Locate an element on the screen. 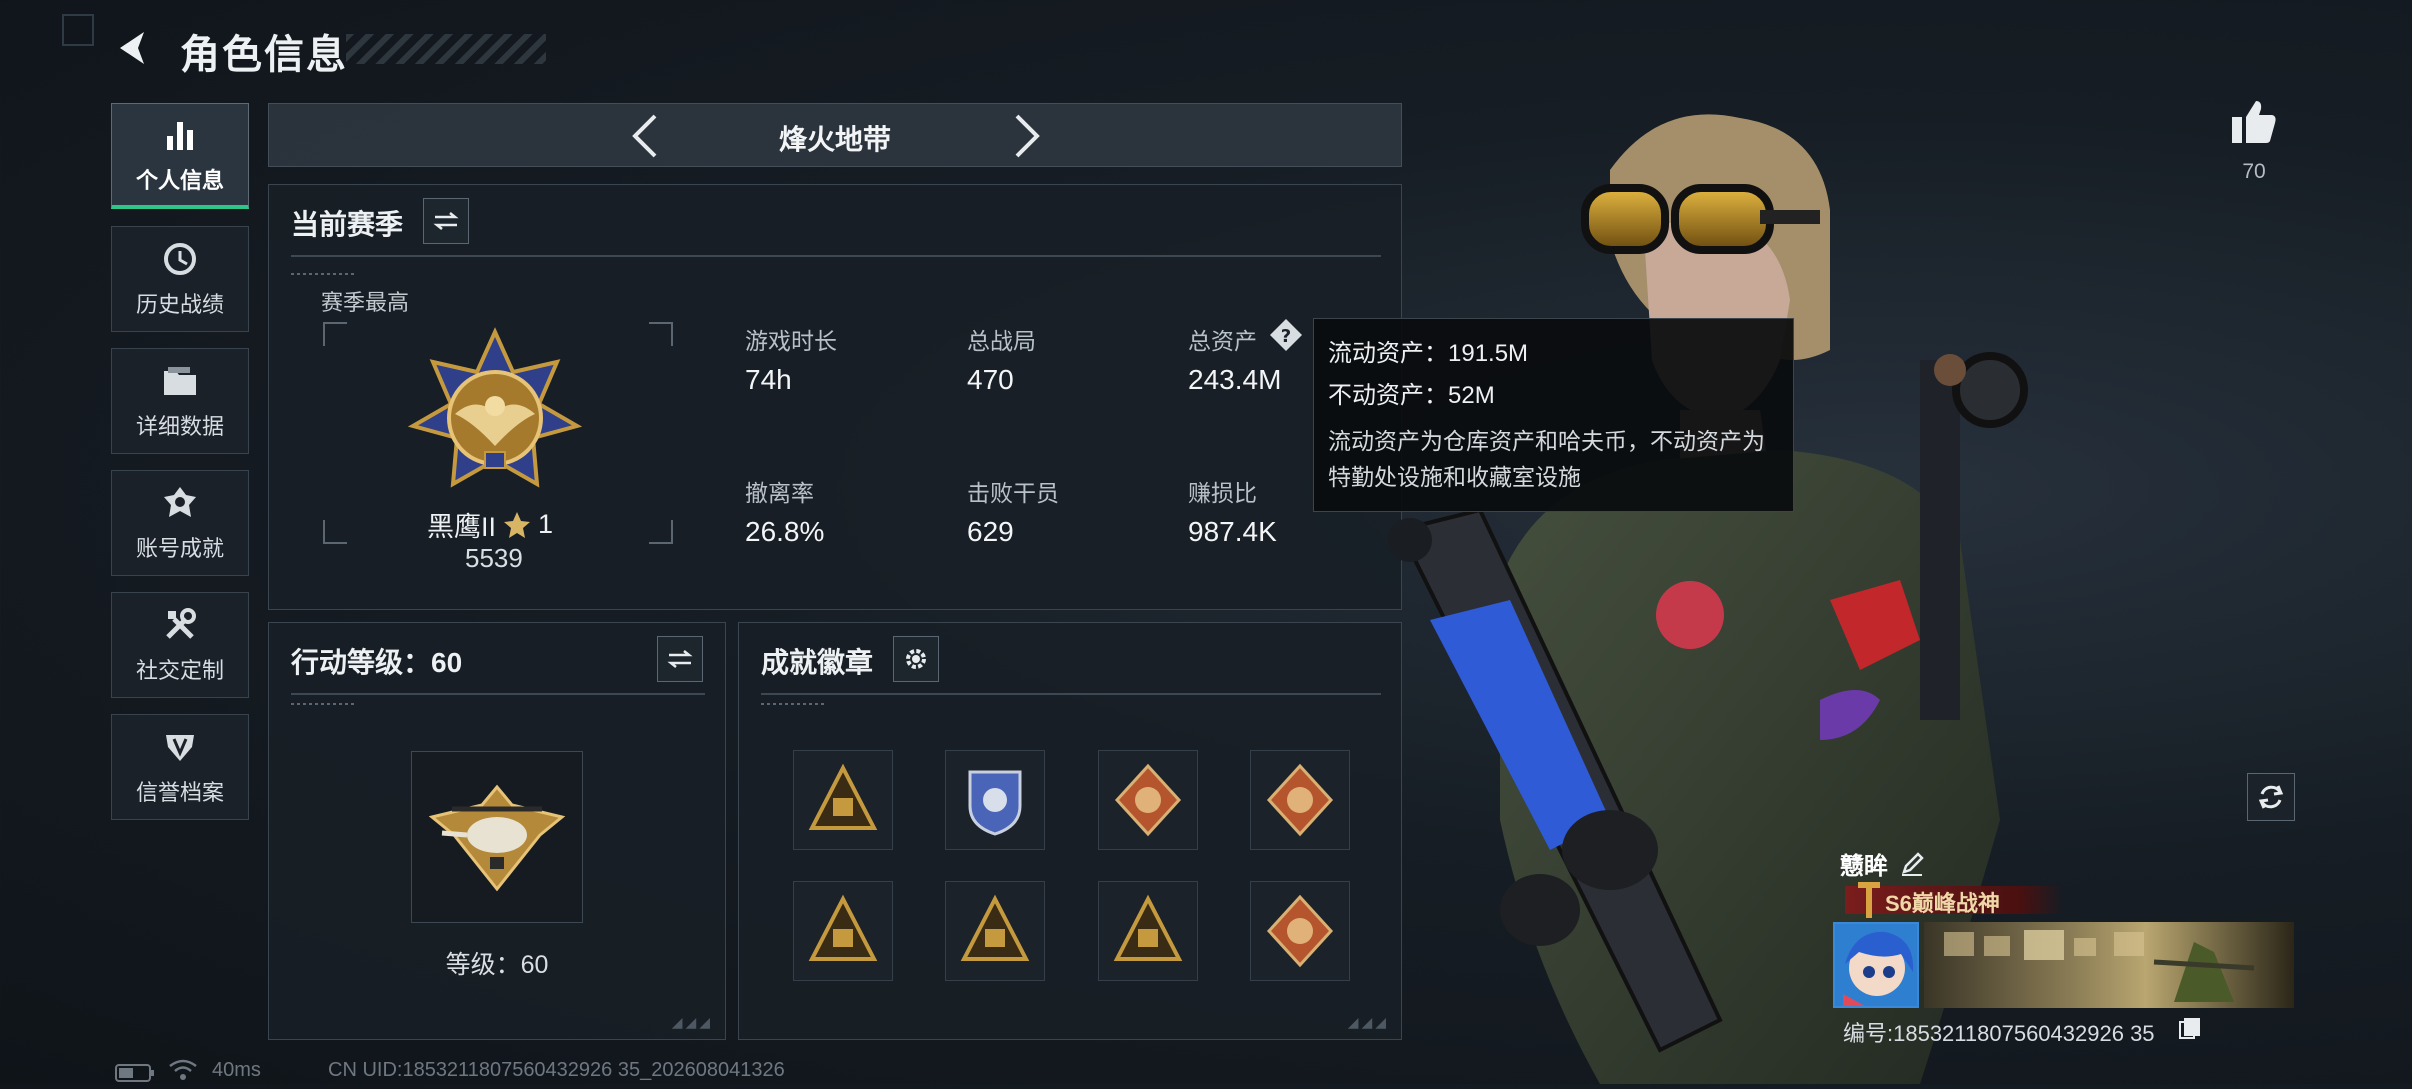 The width and height of the screenshot is (2412, 1089). nav-label: 账号成就 is located at coordinates (179, 548).